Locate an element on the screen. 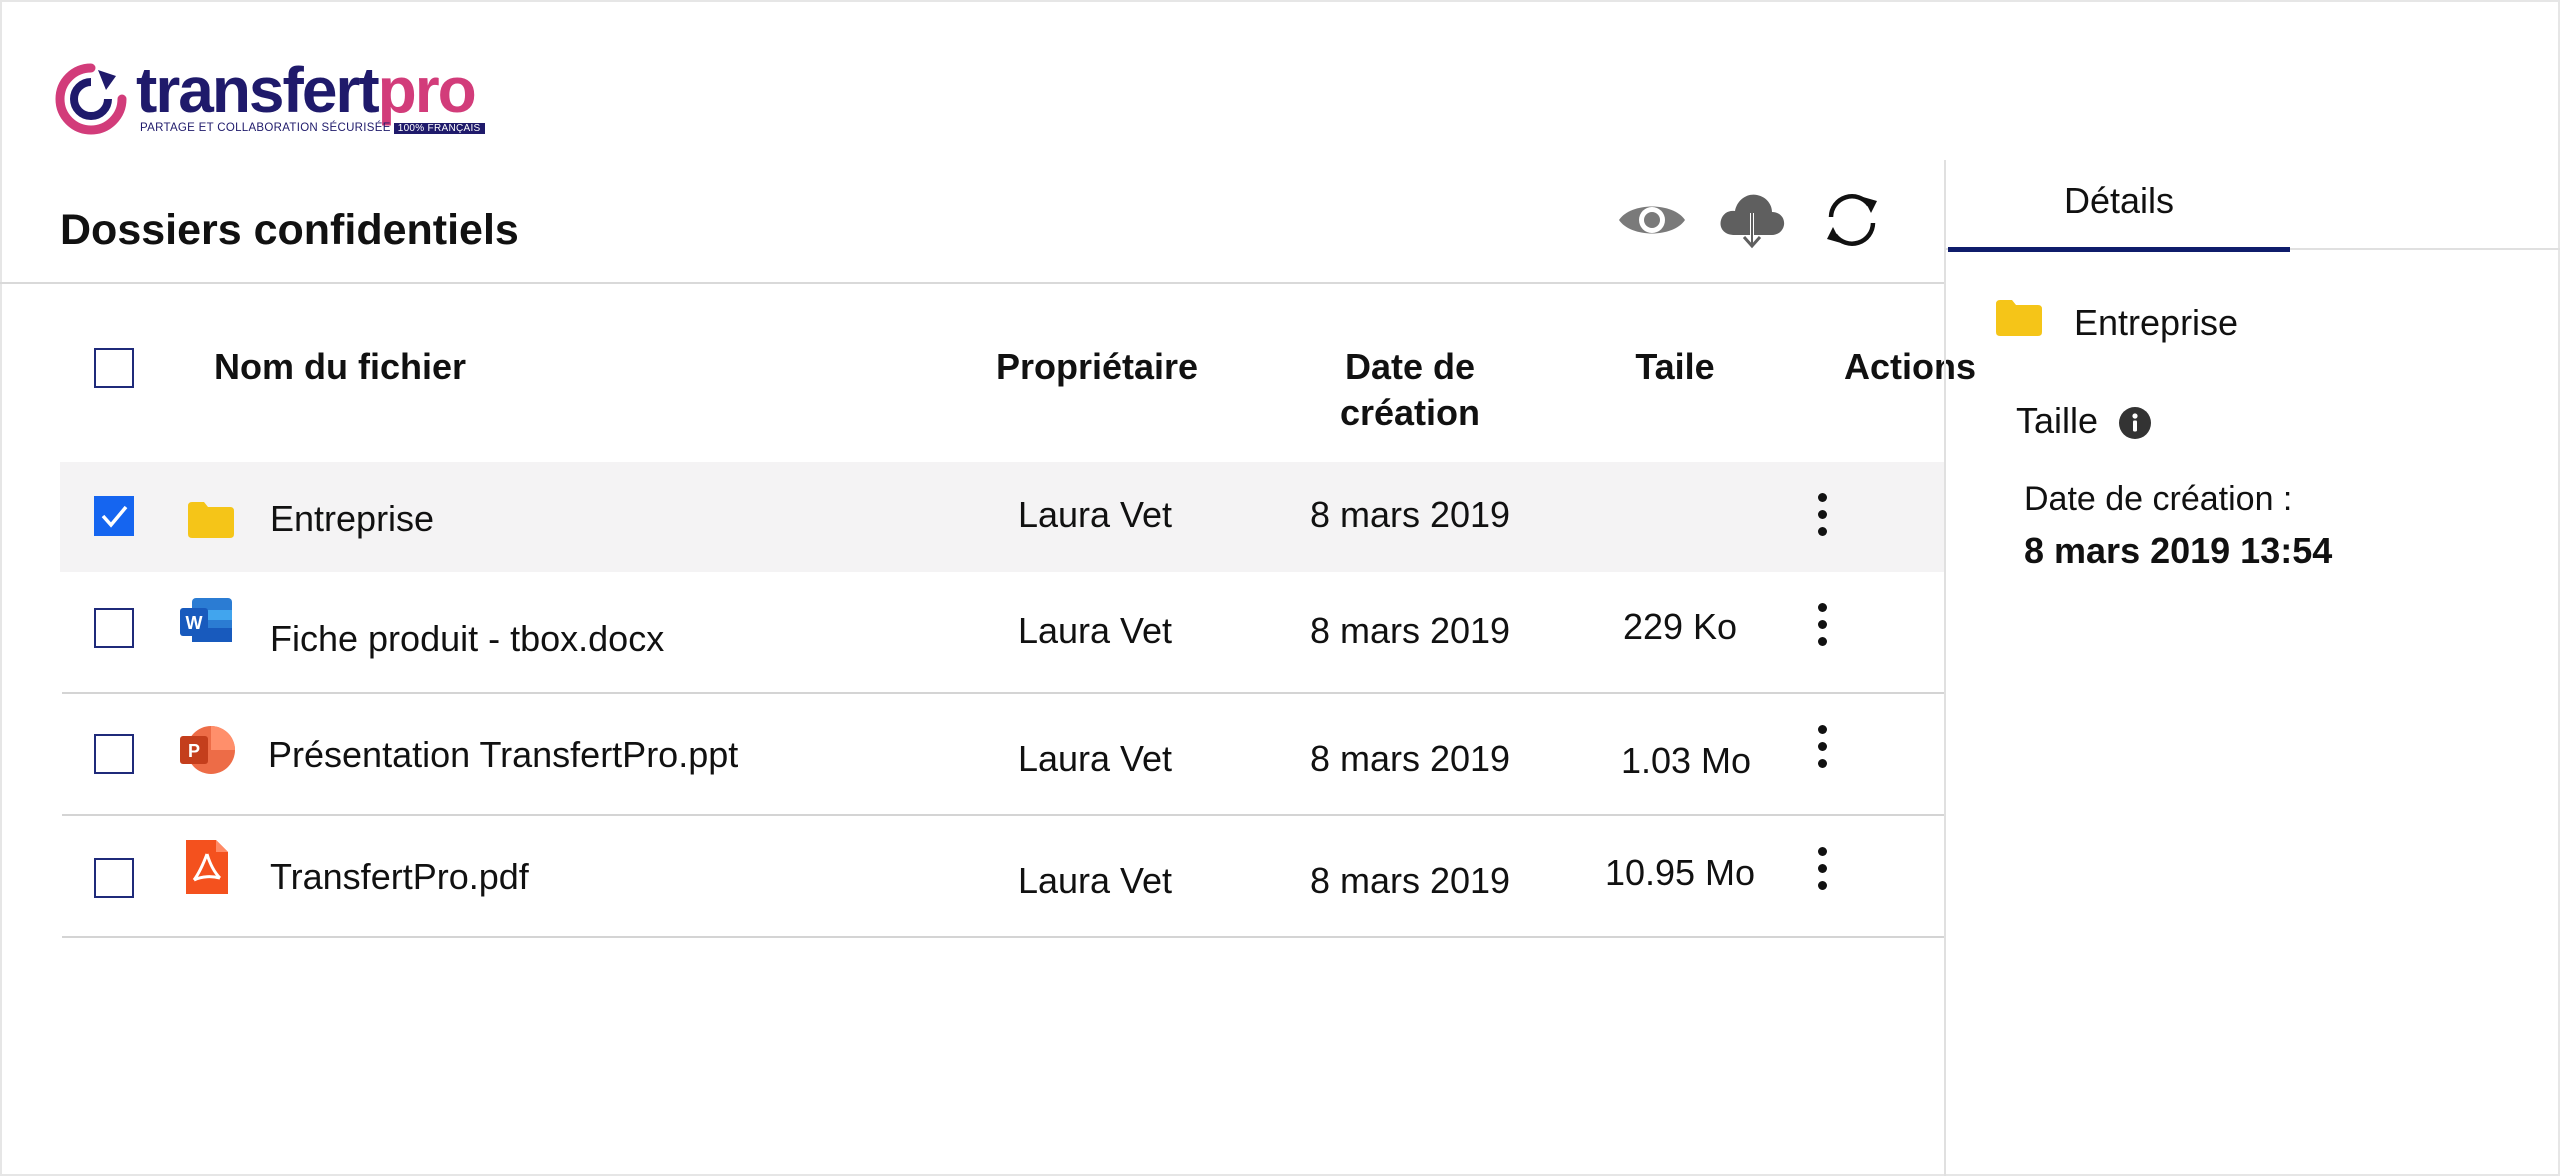 The width and height of the screenshot is (2560, 1176). svg-text: W is located at coordinates (194, 623).